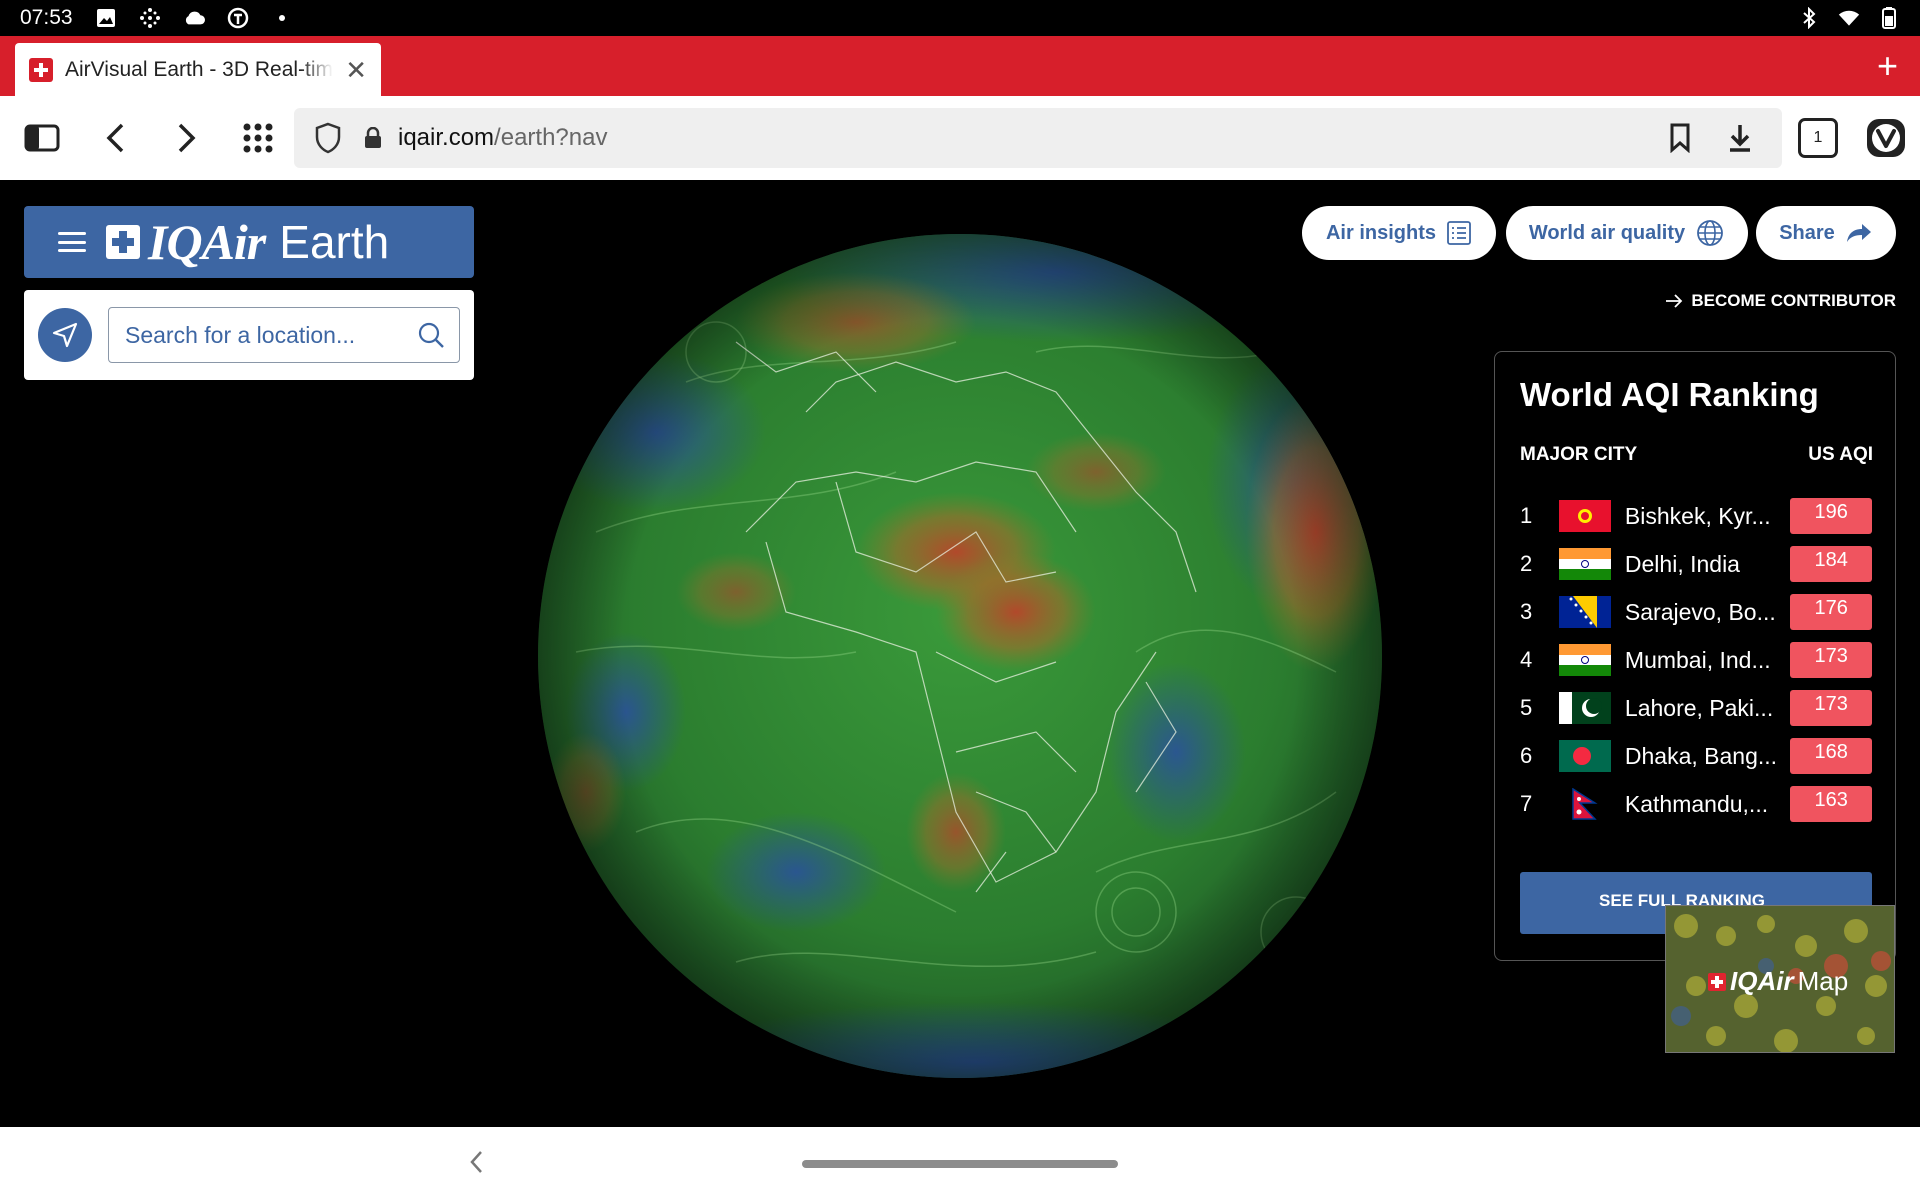  I want to click on rank-number: 2, so click(1526, 563).